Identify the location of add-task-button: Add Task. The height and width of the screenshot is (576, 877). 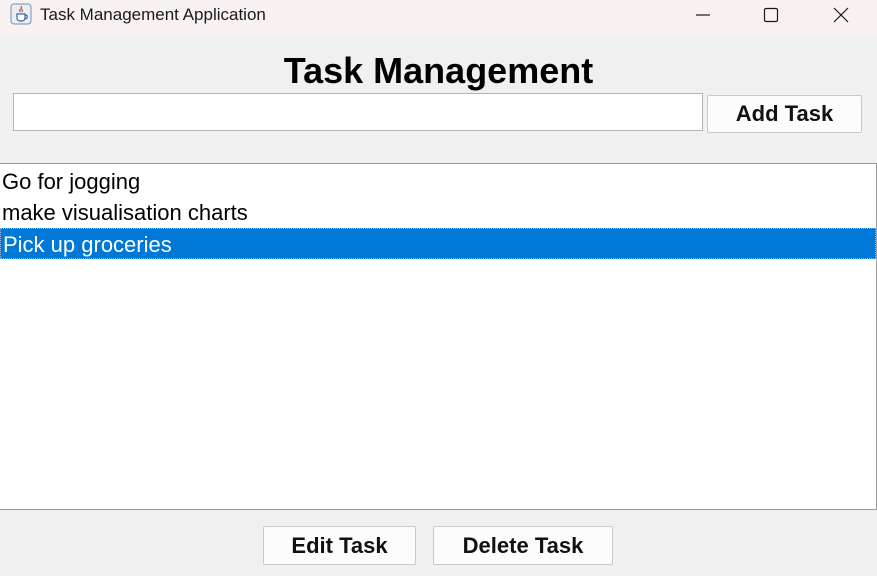
(784, 114).